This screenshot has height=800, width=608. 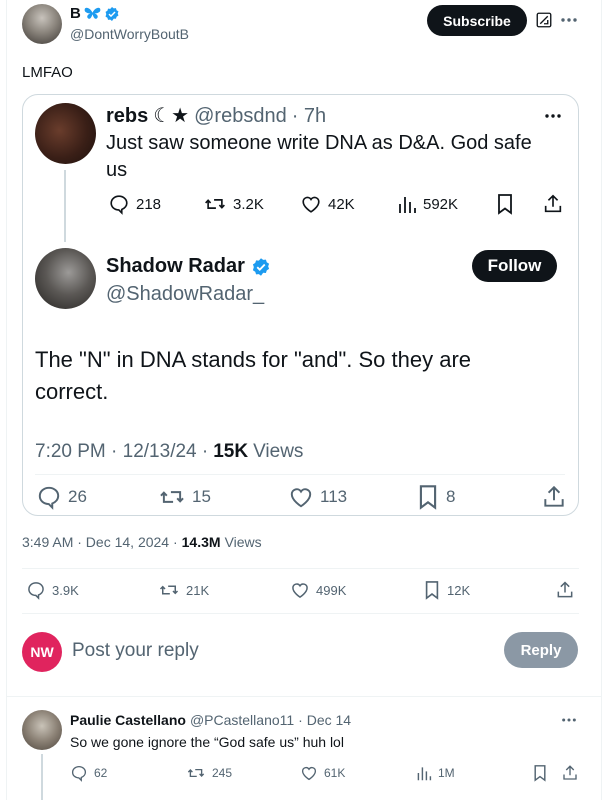 I want to click on author-name: B, so click(x=75, y=13).